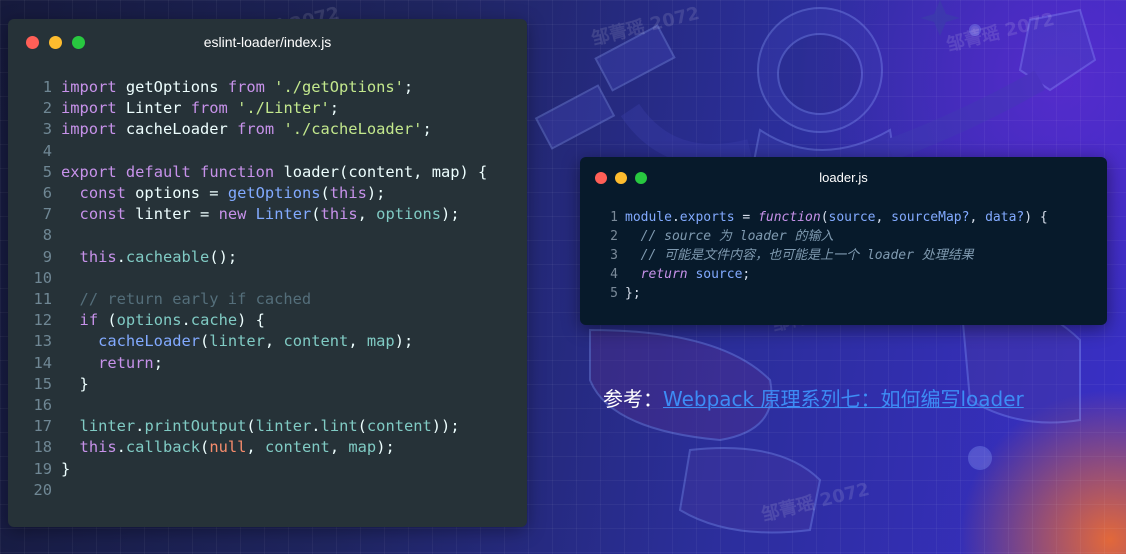  I want to click on line-number: 2, so click(614, 236).